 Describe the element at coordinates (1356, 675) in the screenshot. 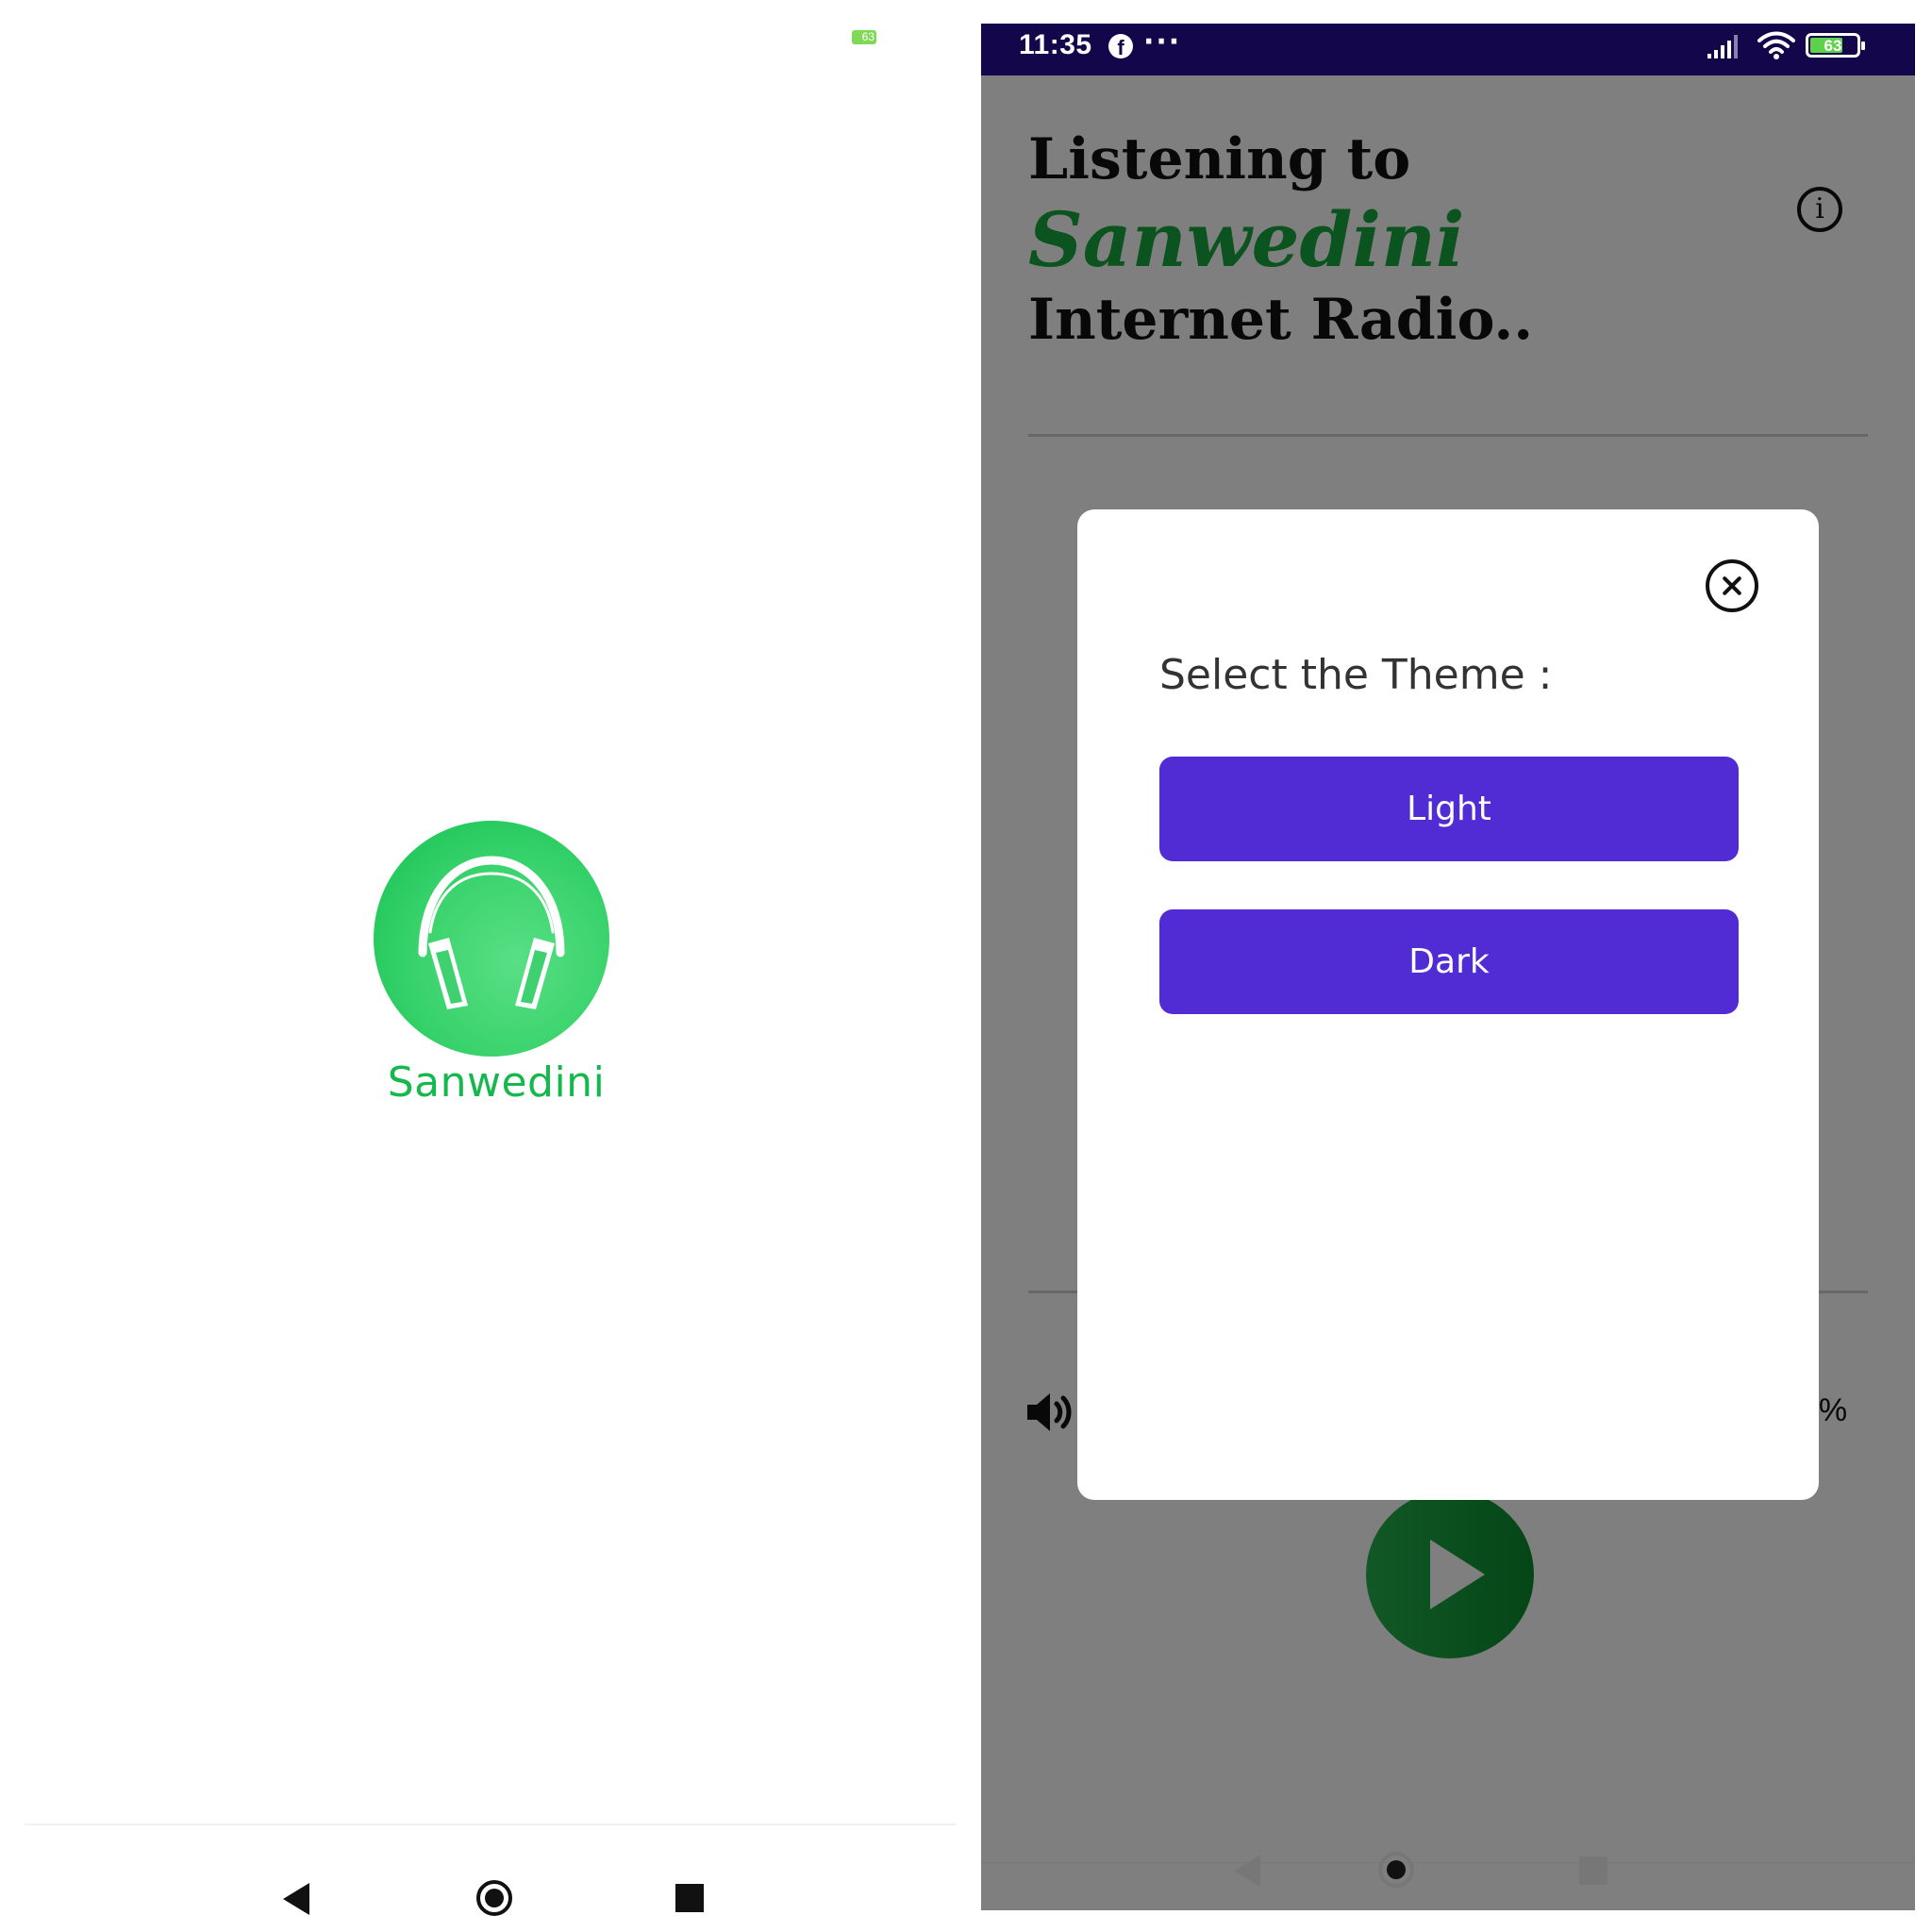

I see `dialog-title: Select the Theme :` at that location.